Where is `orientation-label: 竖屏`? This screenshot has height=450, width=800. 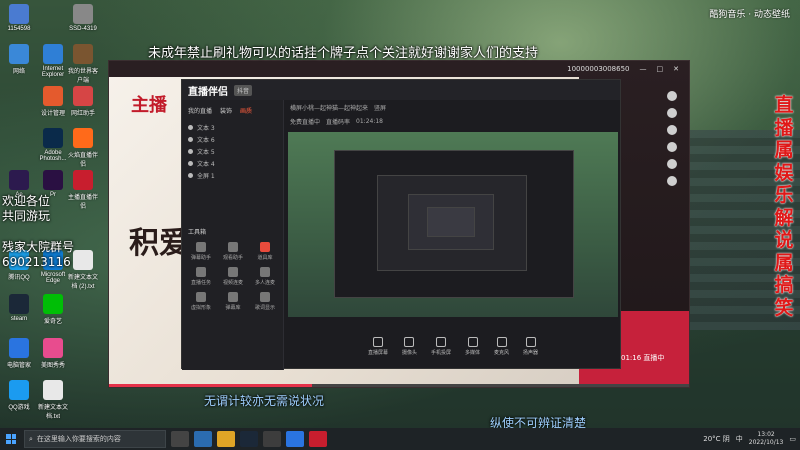
orientation-label: 竖屏 is located at coordinates (380, 107).